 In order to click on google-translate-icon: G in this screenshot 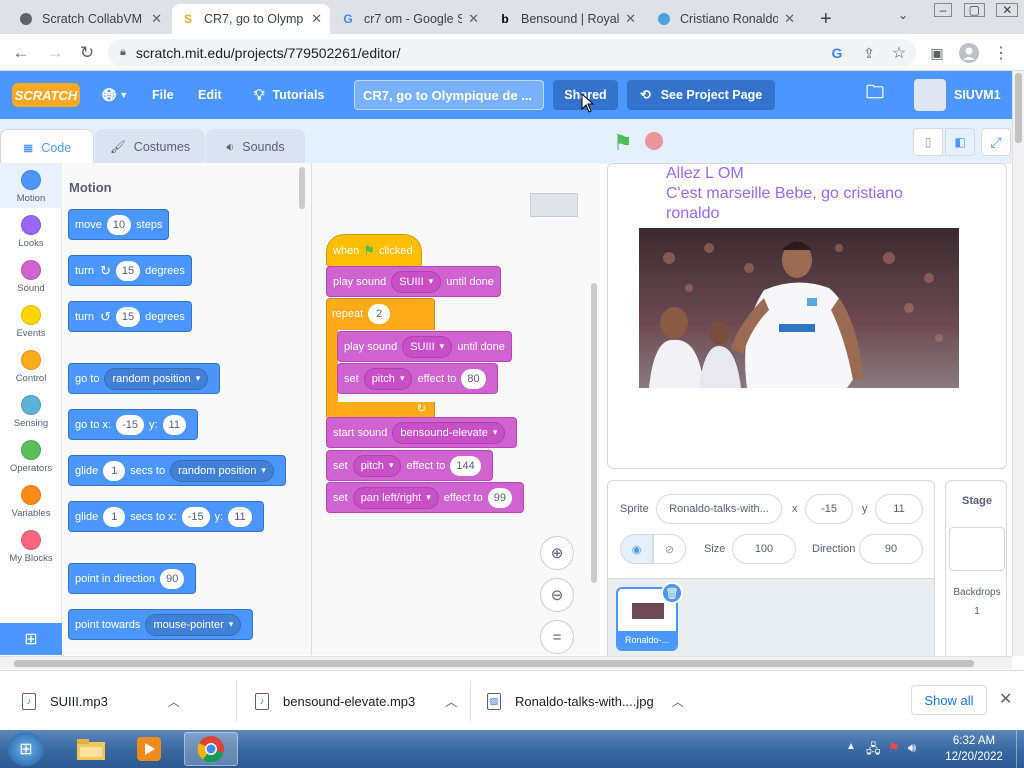, I will do `click(837, 53)`.